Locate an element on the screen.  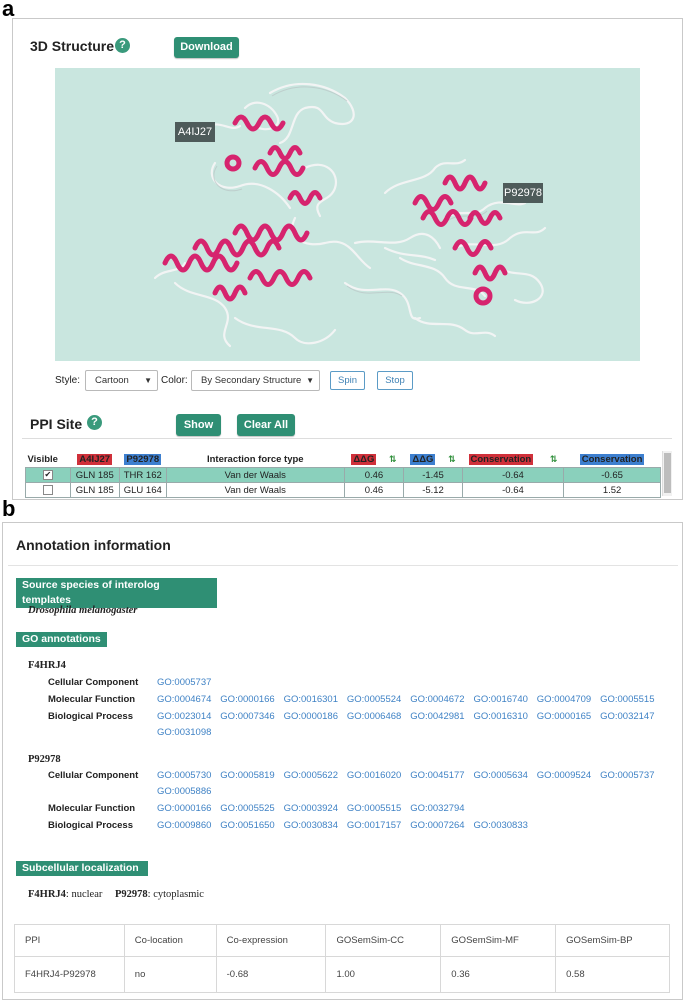
go-term-link: GO:0030833 is located at coordinates (501, 825).